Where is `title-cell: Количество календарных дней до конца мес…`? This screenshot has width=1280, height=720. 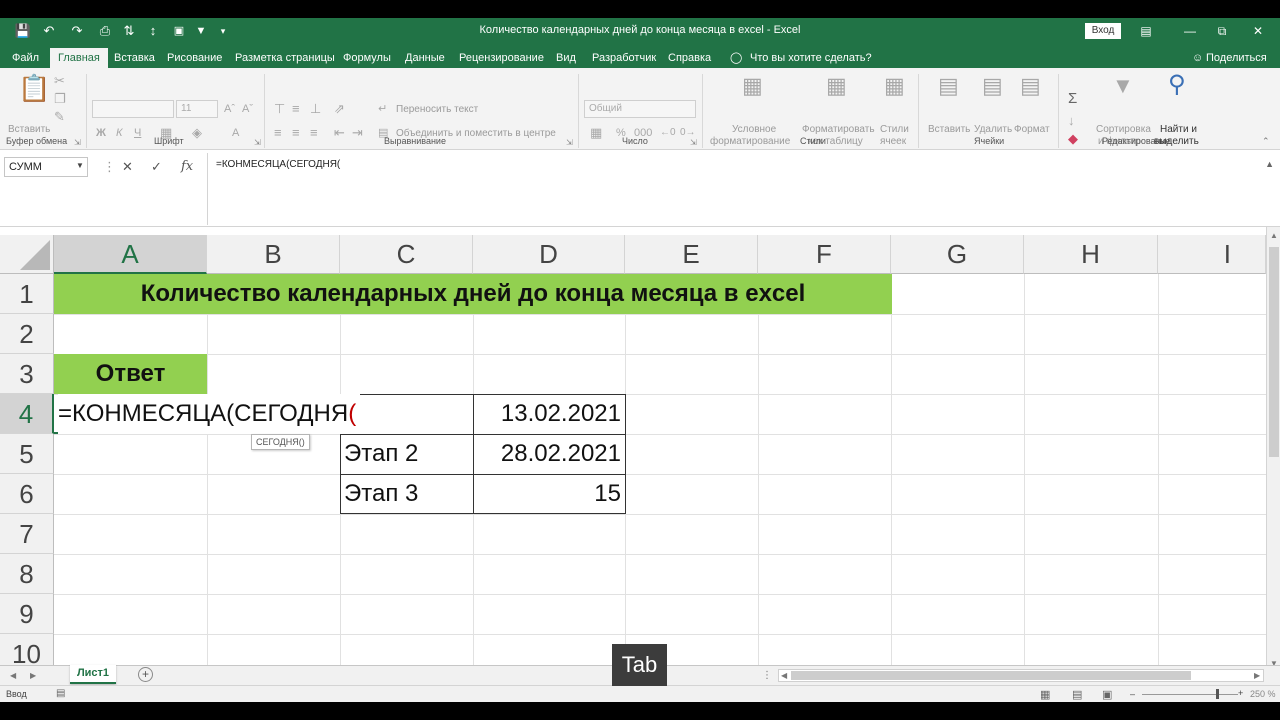 title-cell: Количество календарных дней до конца мес… is located at coordinates (473, 294).